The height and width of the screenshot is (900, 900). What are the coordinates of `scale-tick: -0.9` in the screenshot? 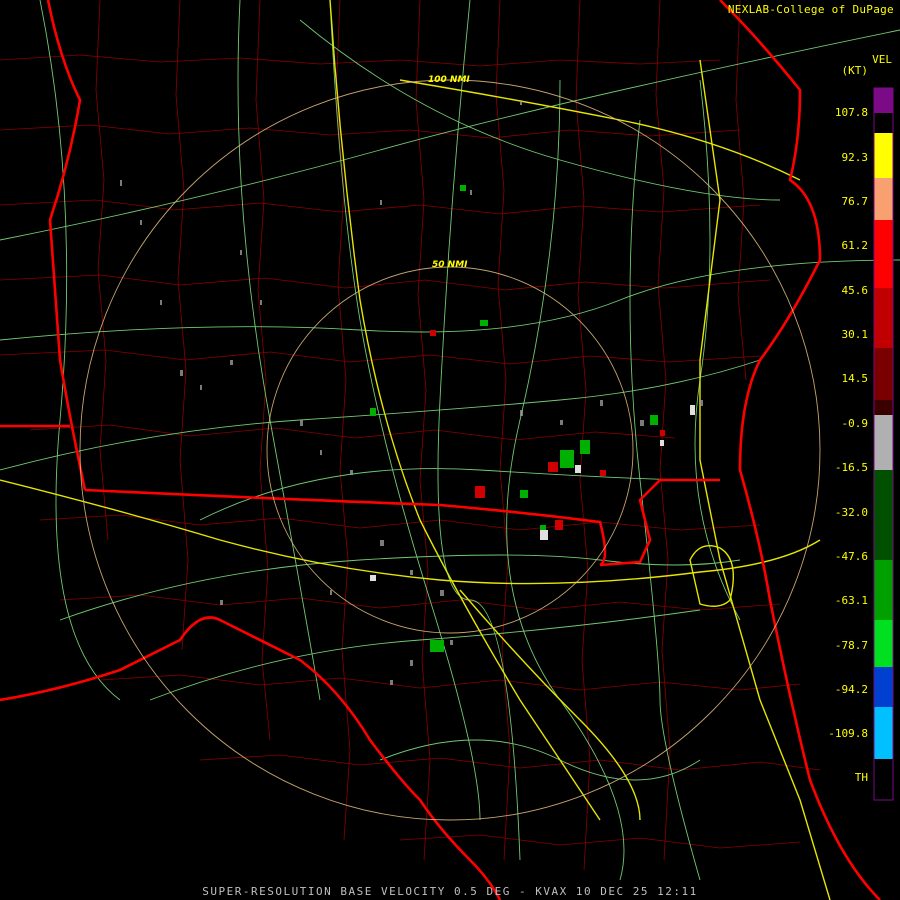 It's located at (855, 423).